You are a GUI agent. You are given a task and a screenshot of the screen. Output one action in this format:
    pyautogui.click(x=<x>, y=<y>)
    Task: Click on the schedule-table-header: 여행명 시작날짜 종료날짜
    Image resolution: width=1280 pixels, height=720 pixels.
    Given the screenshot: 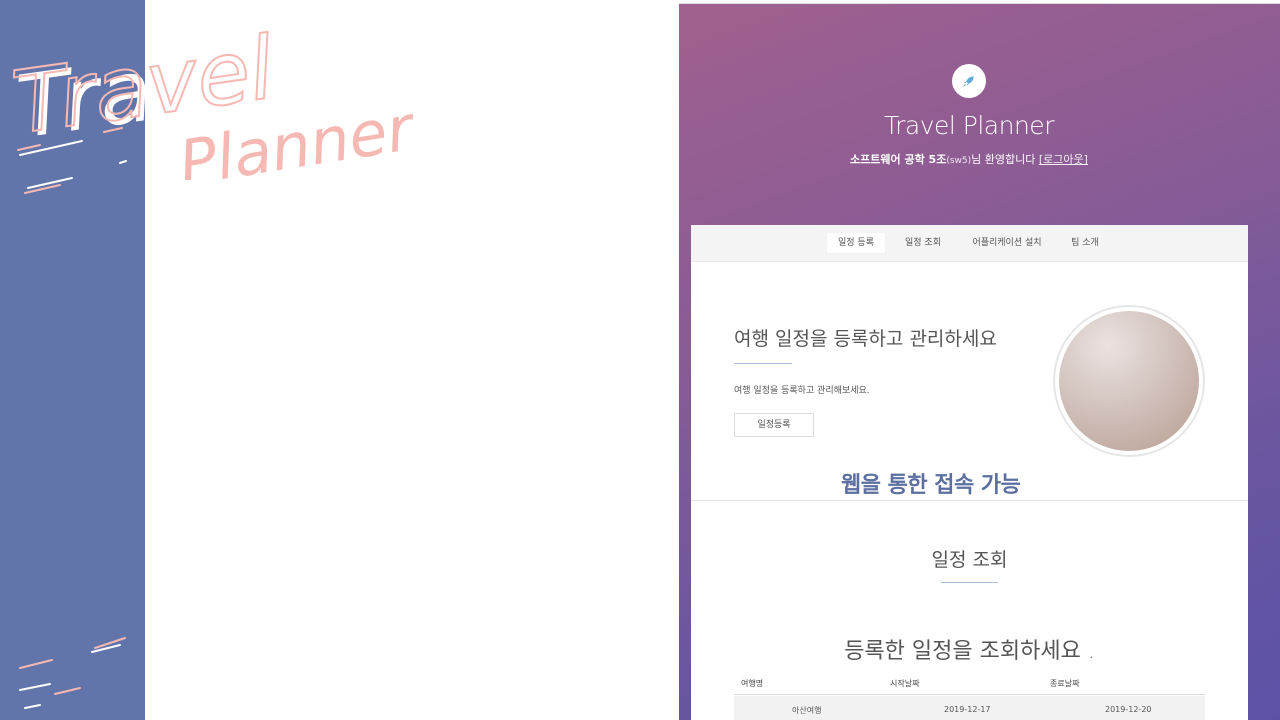 What is the action you would take?
    pyautogui.click(x=969, y=682)
    